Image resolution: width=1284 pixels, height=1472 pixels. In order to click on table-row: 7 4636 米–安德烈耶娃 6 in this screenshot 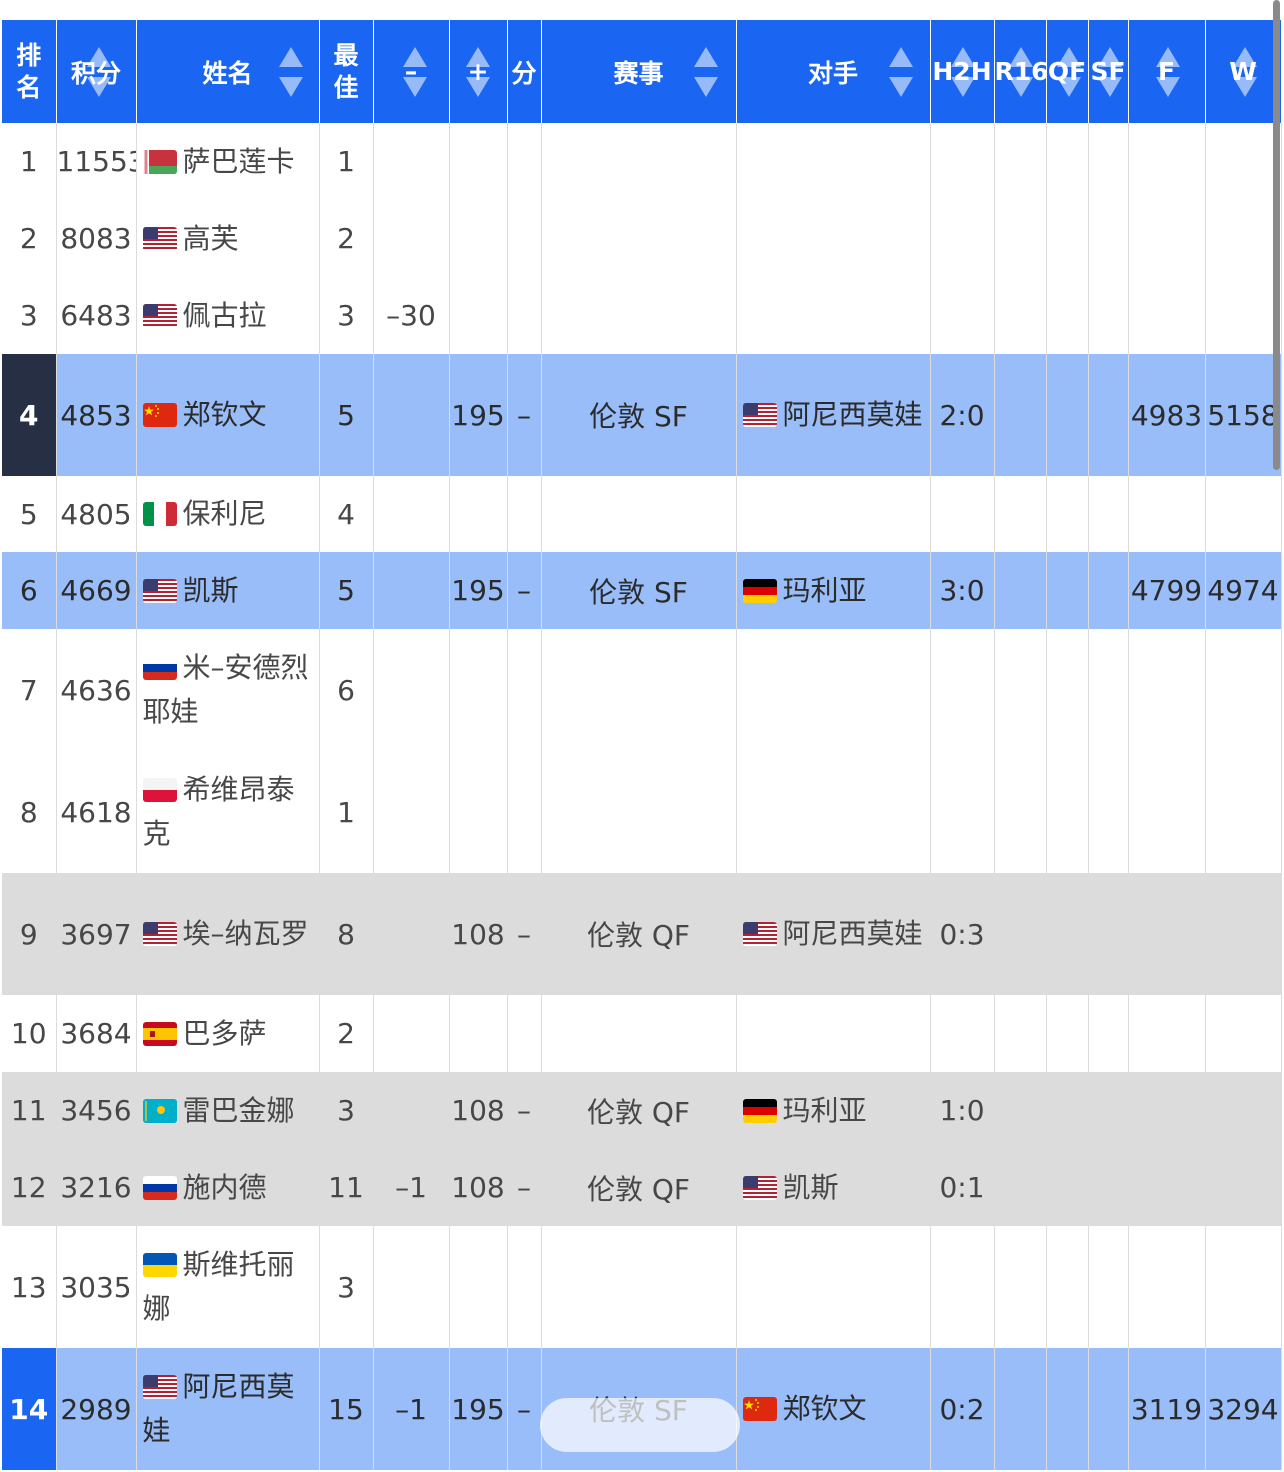, I will do `click(642, 690)`.